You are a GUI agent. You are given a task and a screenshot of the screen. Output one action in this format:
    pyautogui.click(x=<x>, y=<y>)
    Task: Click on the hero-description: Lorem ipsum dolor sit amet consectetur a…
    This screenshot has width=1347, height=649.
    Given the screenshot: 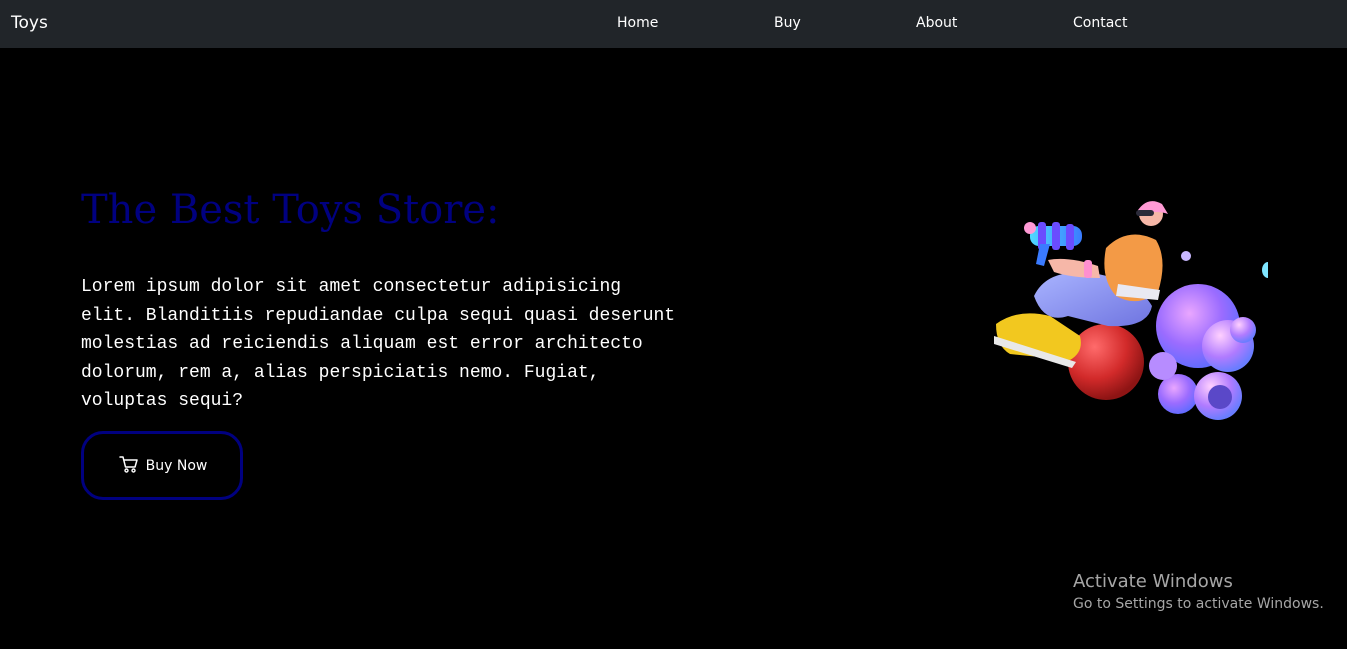 What is the action you would take?
    pyautogui.click(x=378, y=344)
    